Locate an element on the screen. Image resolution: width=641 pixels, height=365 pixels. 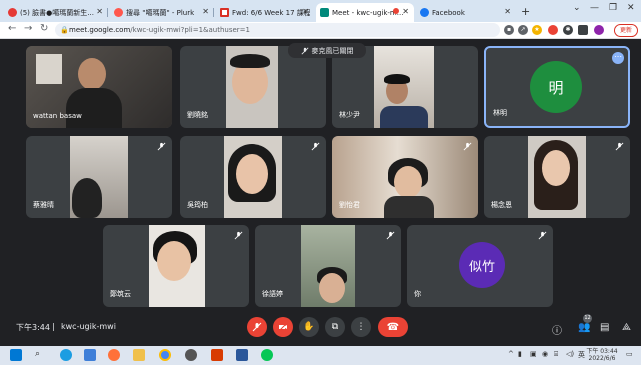
bookmark-star-icon: ★ is located at coordinates (537, 30).